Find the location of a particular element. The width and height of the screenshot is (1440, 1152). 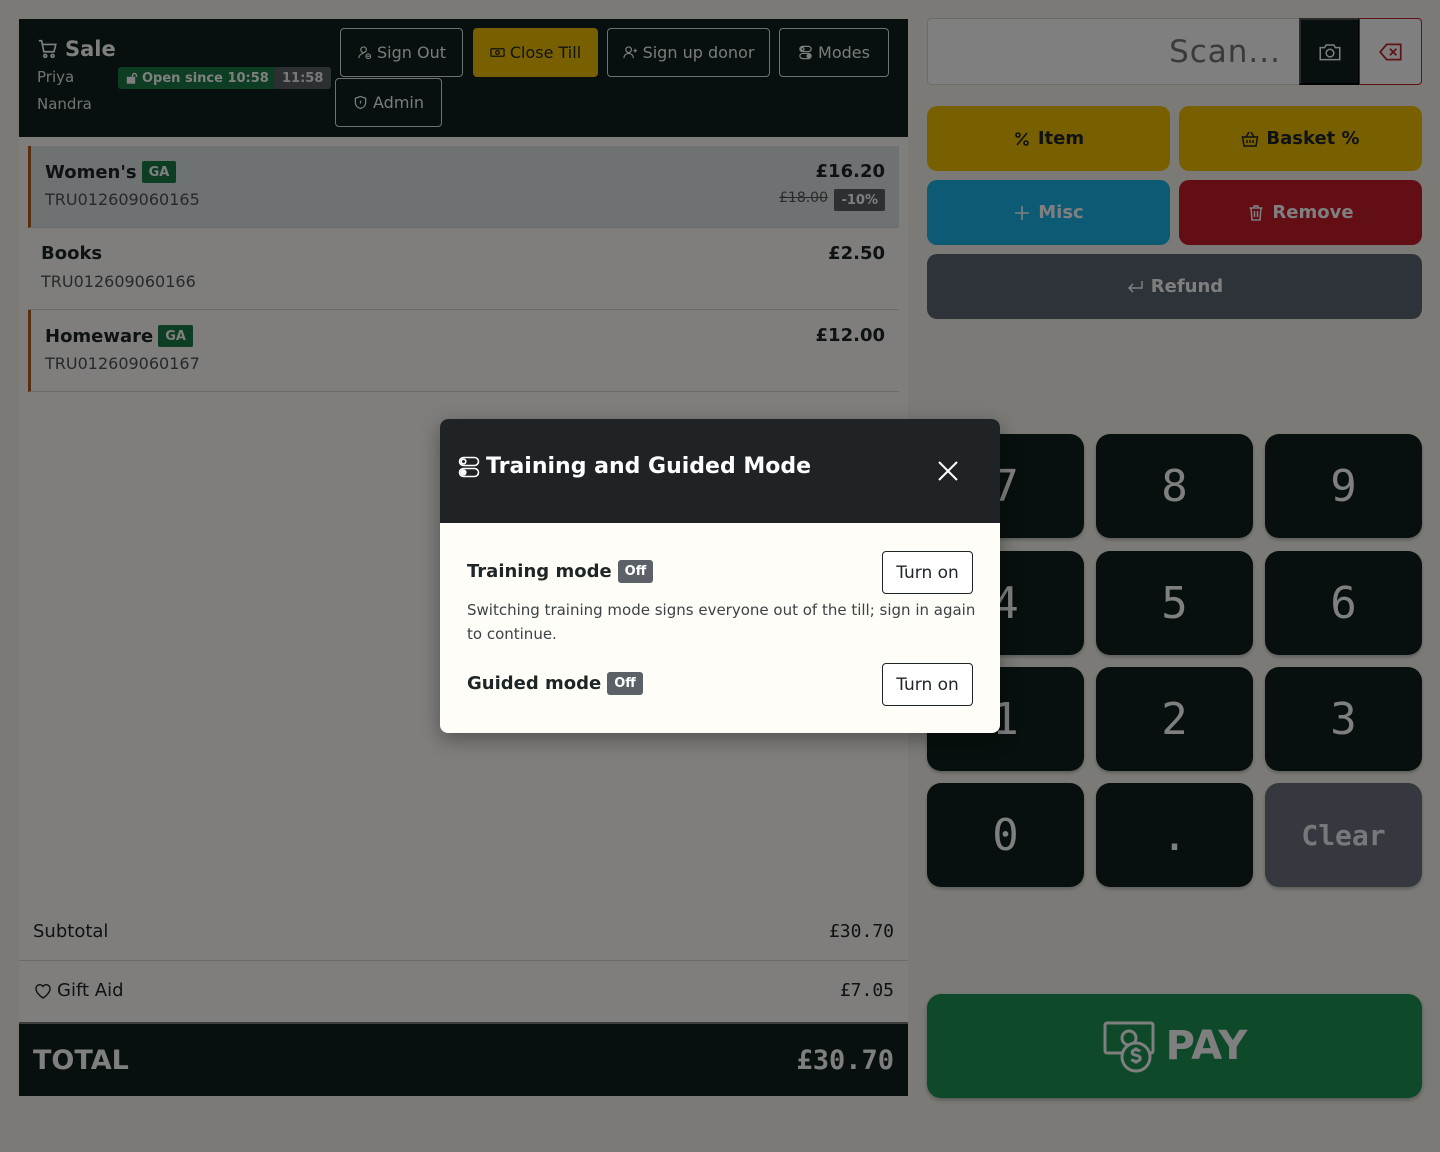

training-mode-status-badge: Off is located at coordinates (635, 571).